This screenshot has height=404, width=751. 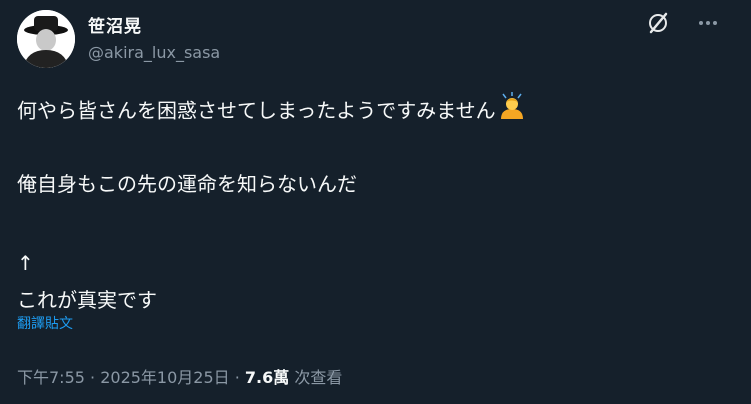 I want to click on more-icon, so click(x=708, y=25).